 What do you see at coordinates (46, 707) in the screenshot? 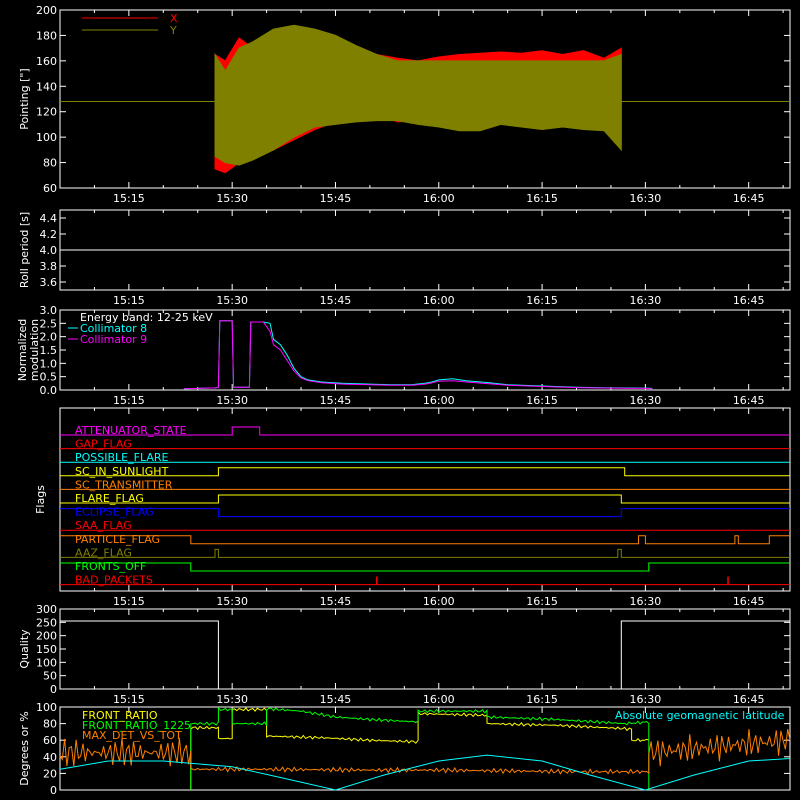
I see `ratios-y-tick-label: 100` at bounding box center [46, 707].